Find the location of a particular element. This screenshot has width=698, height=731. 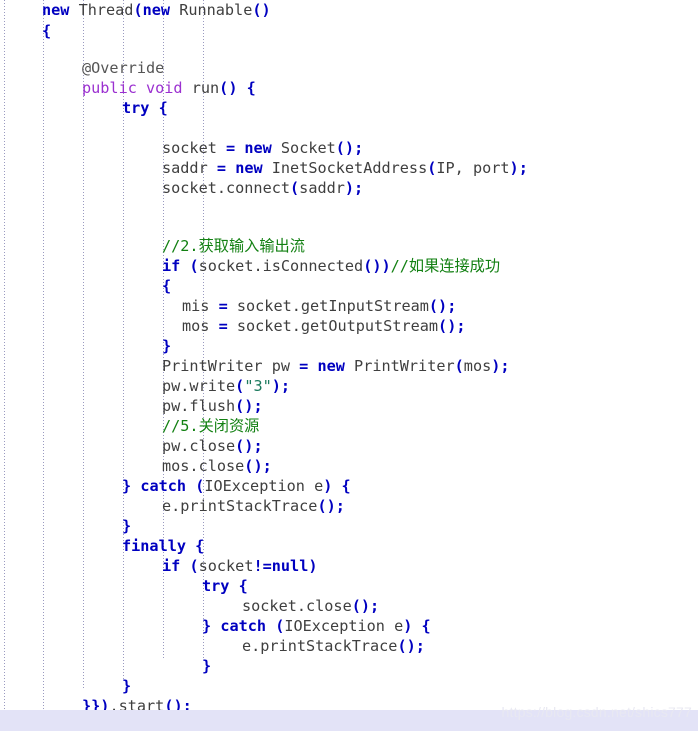

code-line: finally { is located at coordinates (102, 546).